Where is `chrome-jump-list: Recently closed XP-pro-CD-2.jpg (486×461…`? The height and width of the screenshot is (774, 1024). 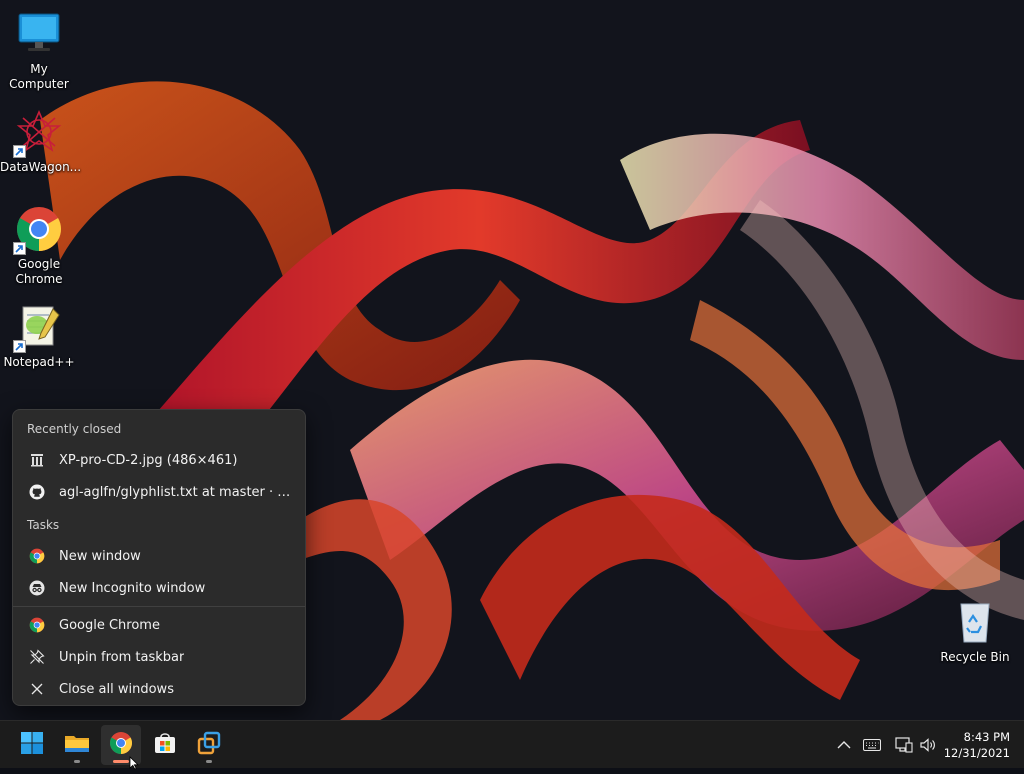
chrome-jump-list: Recently closed XP-pro-CD-2.jpg (486×461… is located at coordinates (159, 557).